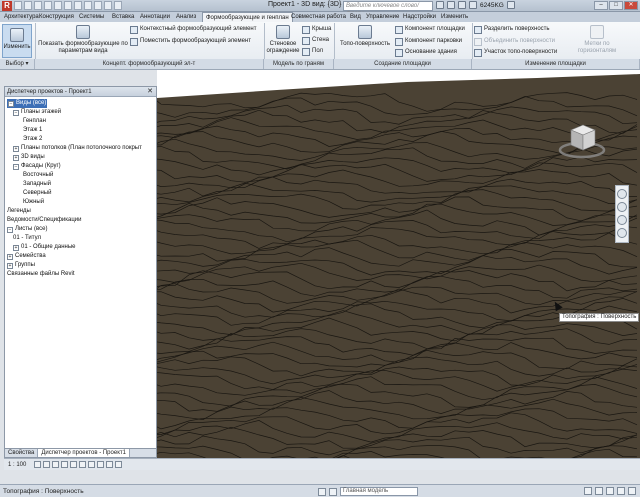  What do you see at coordinates (582, 140) in the screenshot?
I see `viewcube-icon` at bounding box center [582, 140].